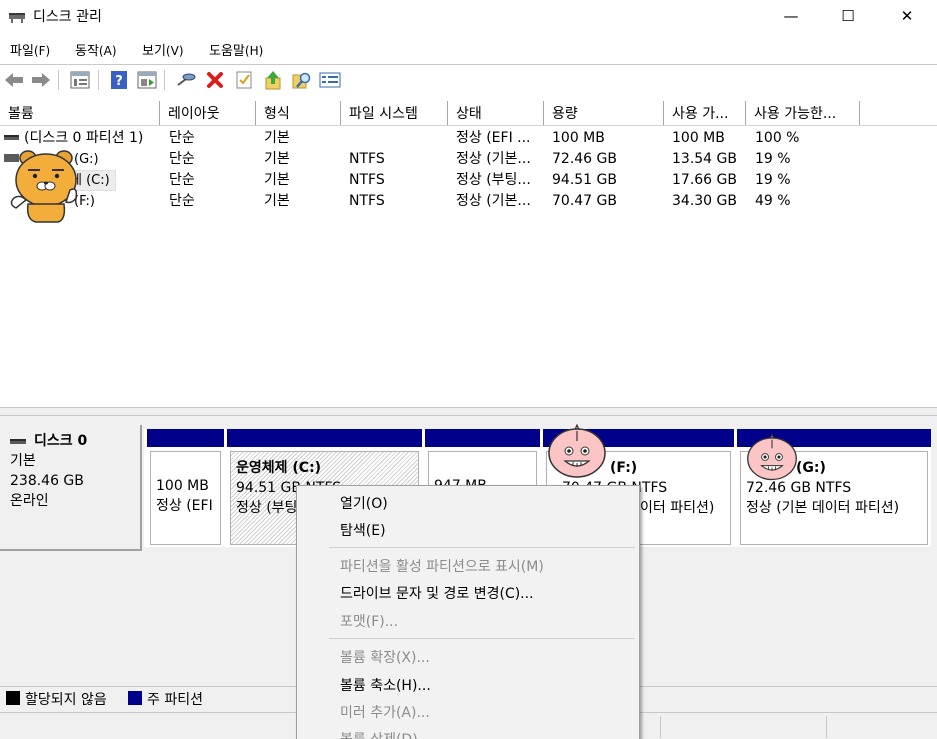 The height and width of the screenshot is (739, 937). What do you see at coordinates (482, 638) in the screenshot?
I see `menu-separator` at bounding box center [482, 638].